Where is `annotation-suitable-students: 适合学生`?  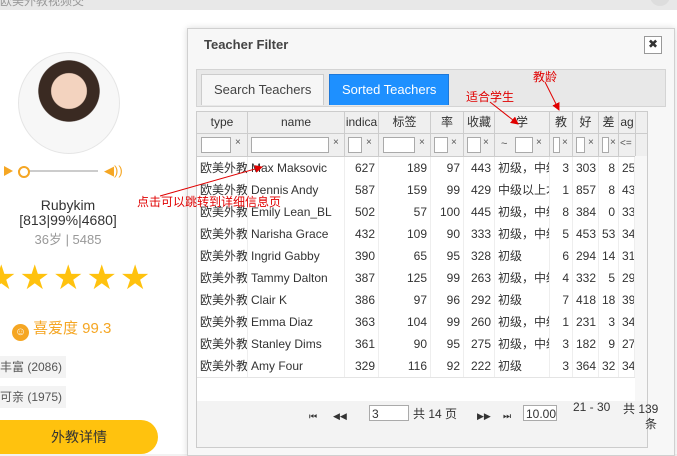
annotation-suitable-students: 适合学生 is located at coordinates (490, 97).